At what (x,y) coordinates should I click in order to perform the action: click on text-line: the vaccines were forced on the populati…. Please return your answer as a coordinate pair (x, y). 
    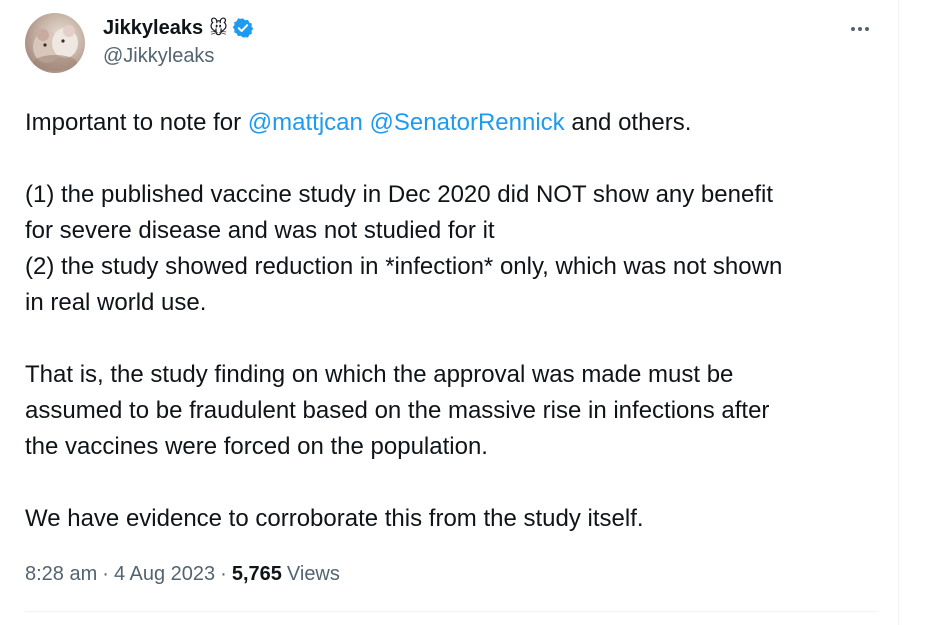
    Looking at the image, I should click on (256, 446).